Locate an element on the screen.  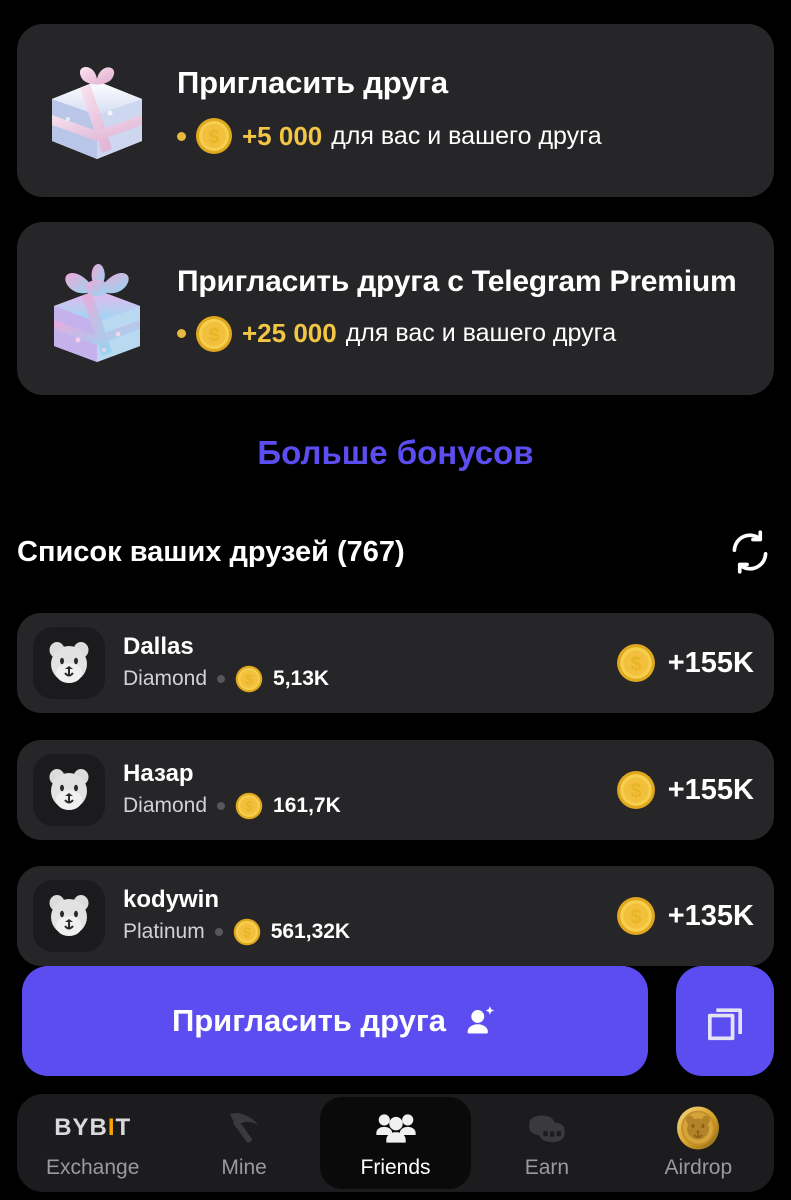
bybit-logo-icon: BYBIT is located at coordinates (93, 1127).